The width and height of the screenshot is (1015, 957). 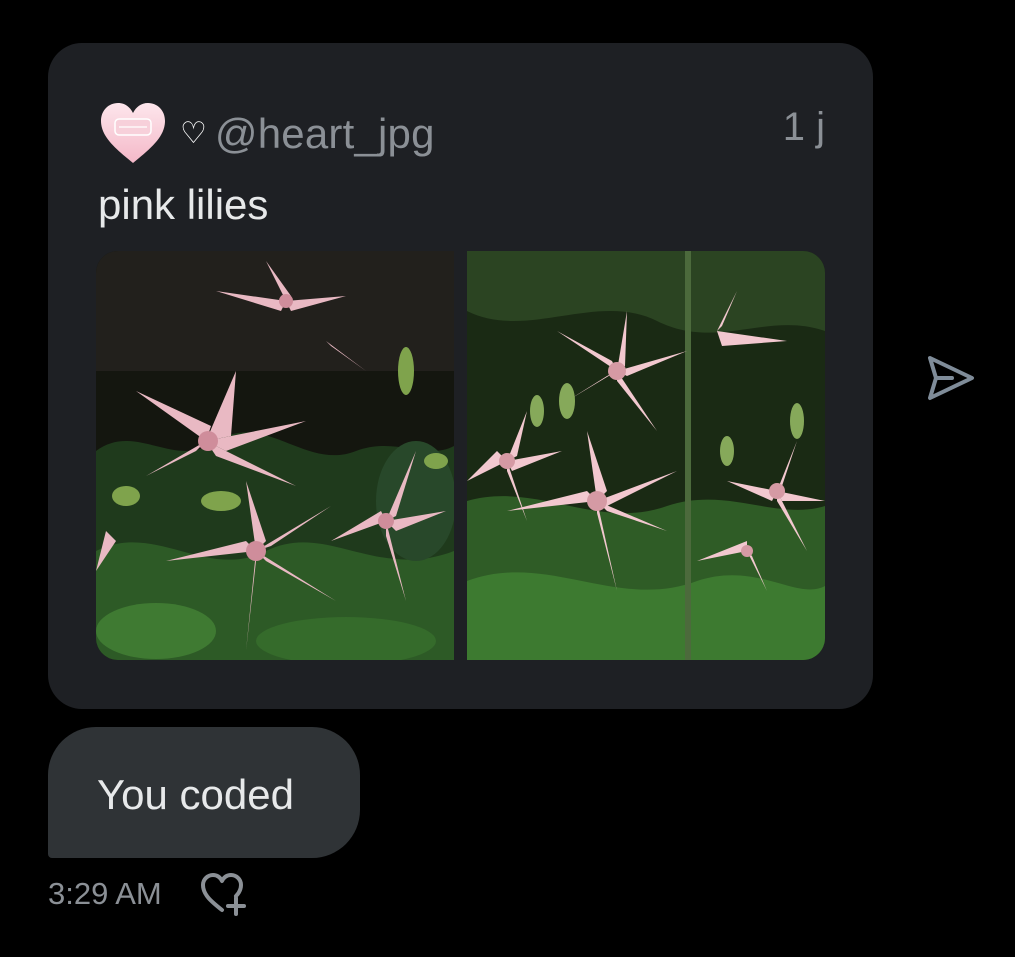 I want to click on send-icon, so click(x=950, y=378).